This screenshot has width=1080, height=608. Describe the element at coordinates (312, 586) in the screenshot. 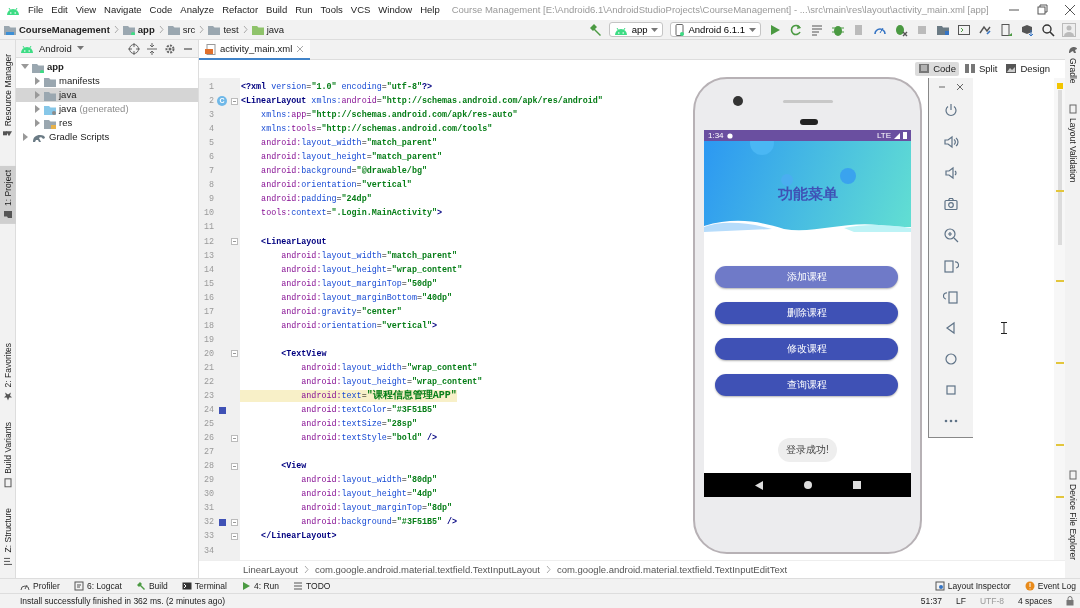

I see `tool-window-tab: TODO` at that location.